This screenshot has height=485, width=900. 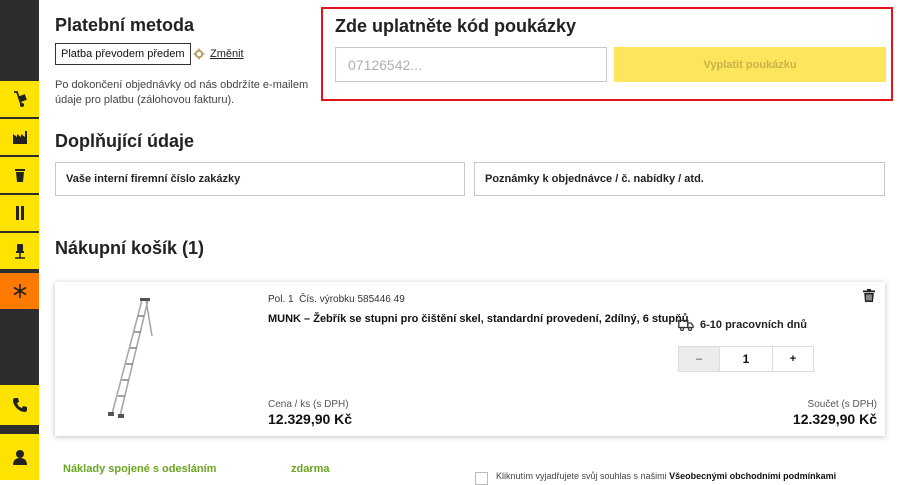 What do you see at coordinates (227, 54) in the screenshot?
I see `change-payment-label: Změnit` at bounding box center [227, 54].